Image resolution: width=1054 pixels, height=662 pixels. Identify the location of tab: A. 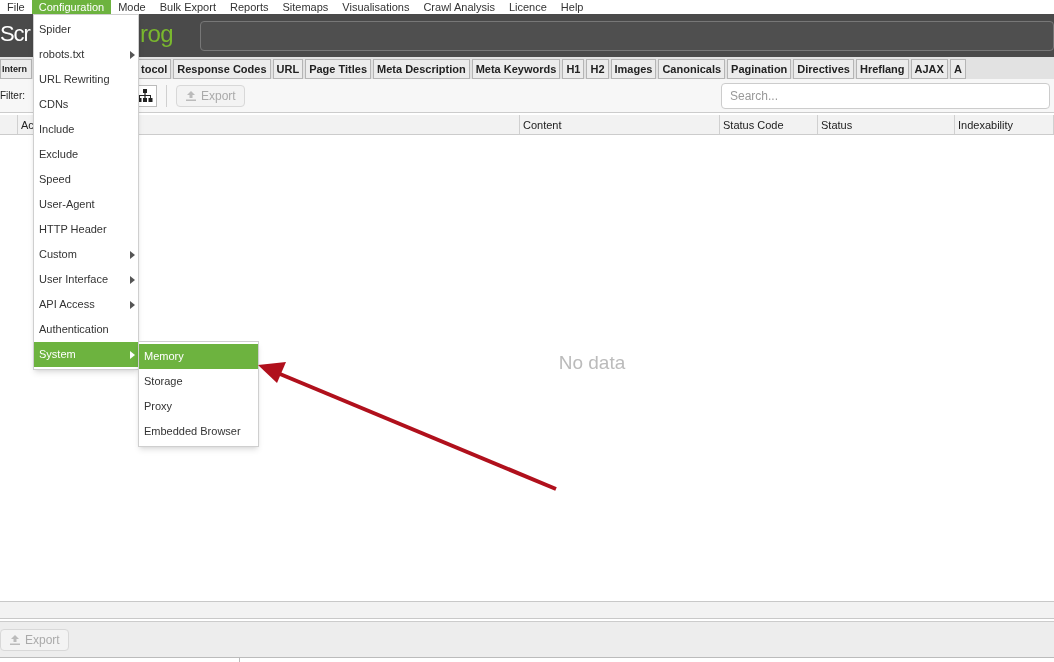
(957, 69).